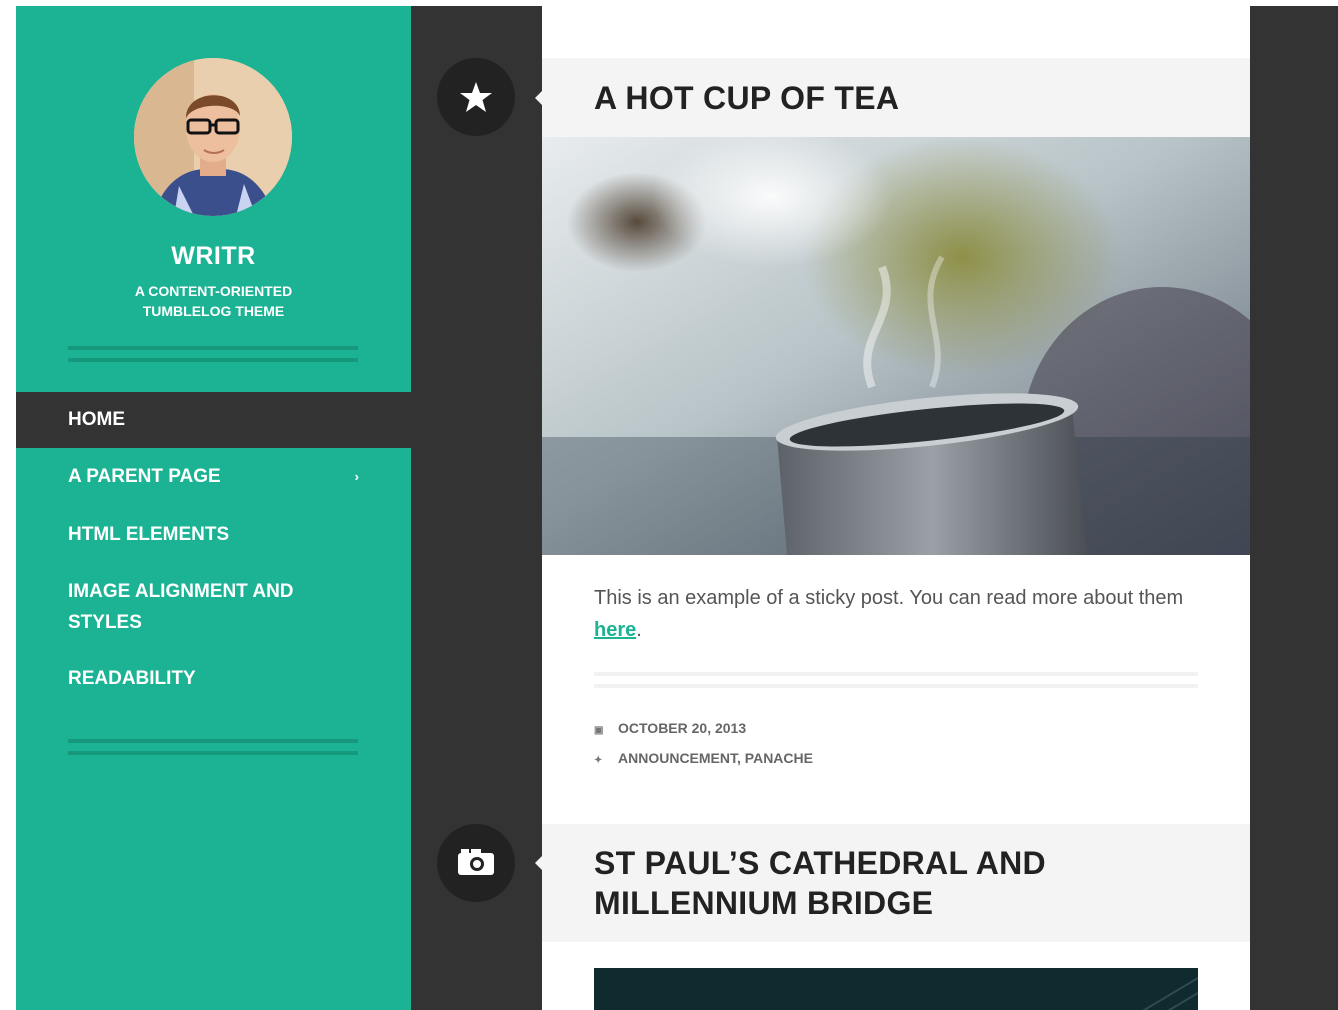 The height and width of the screenshot is (1010, 1338). What do you see at coordinates (476, 863) in the screenshot?
I see `camera-icon` at bounding box center [476, 863].